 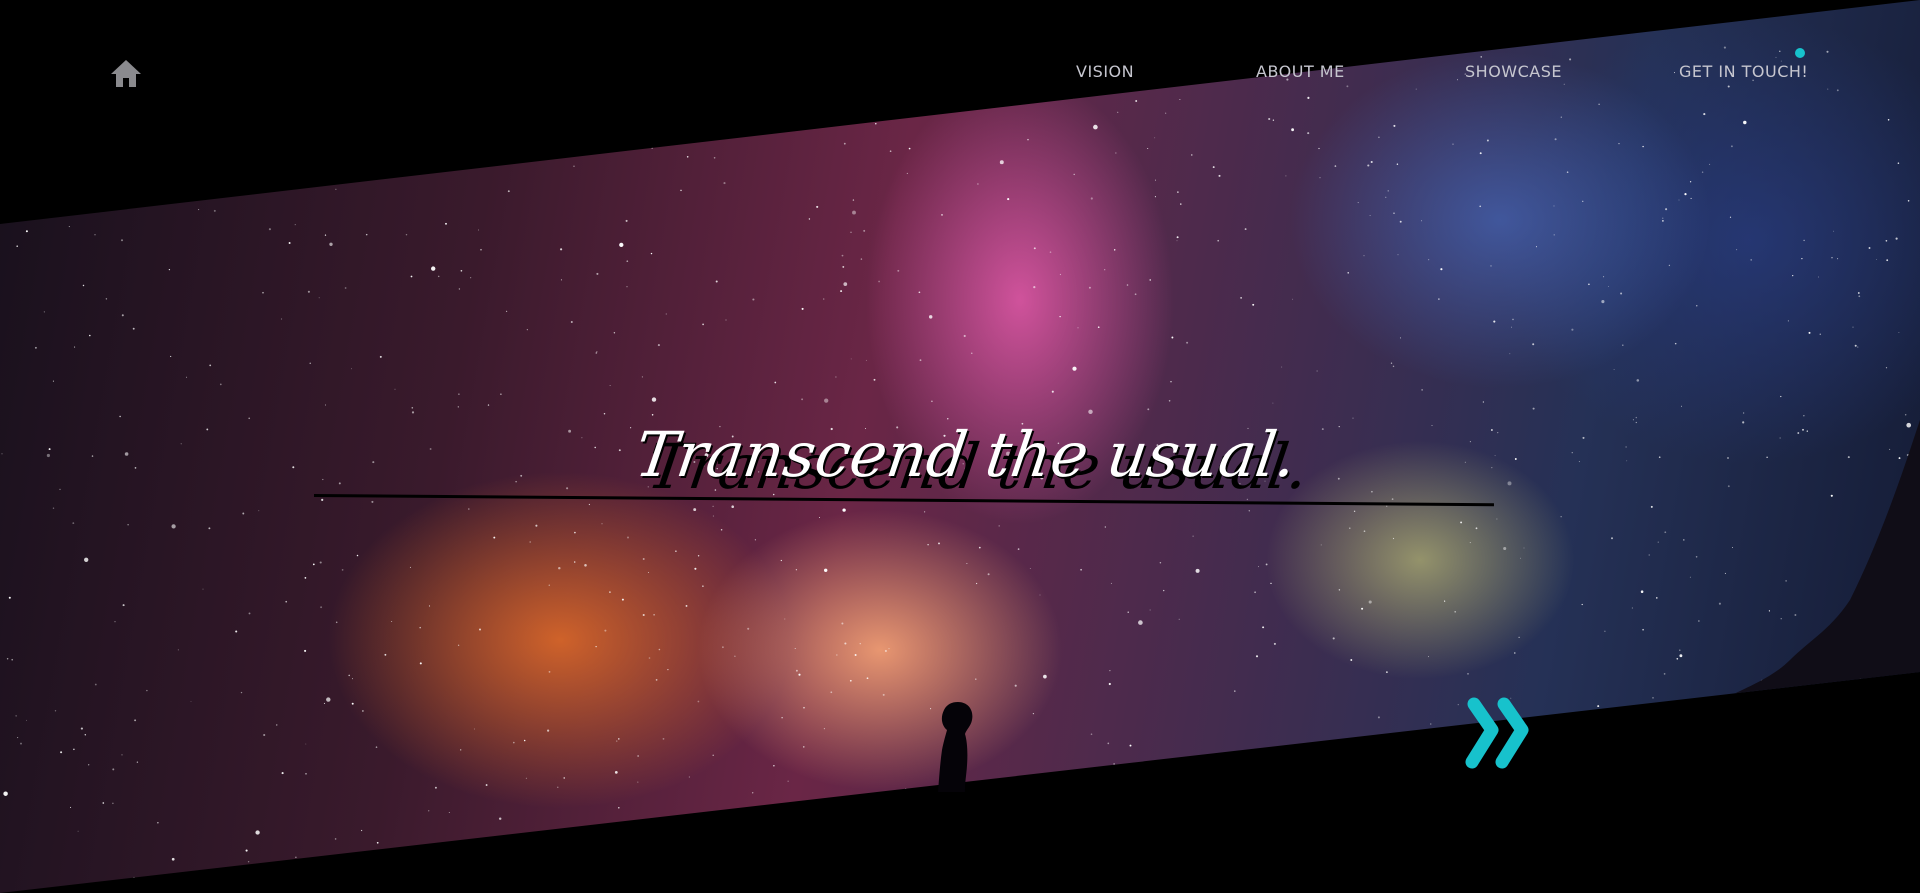 I want to click on home-icon, so click(x=126, y=73).